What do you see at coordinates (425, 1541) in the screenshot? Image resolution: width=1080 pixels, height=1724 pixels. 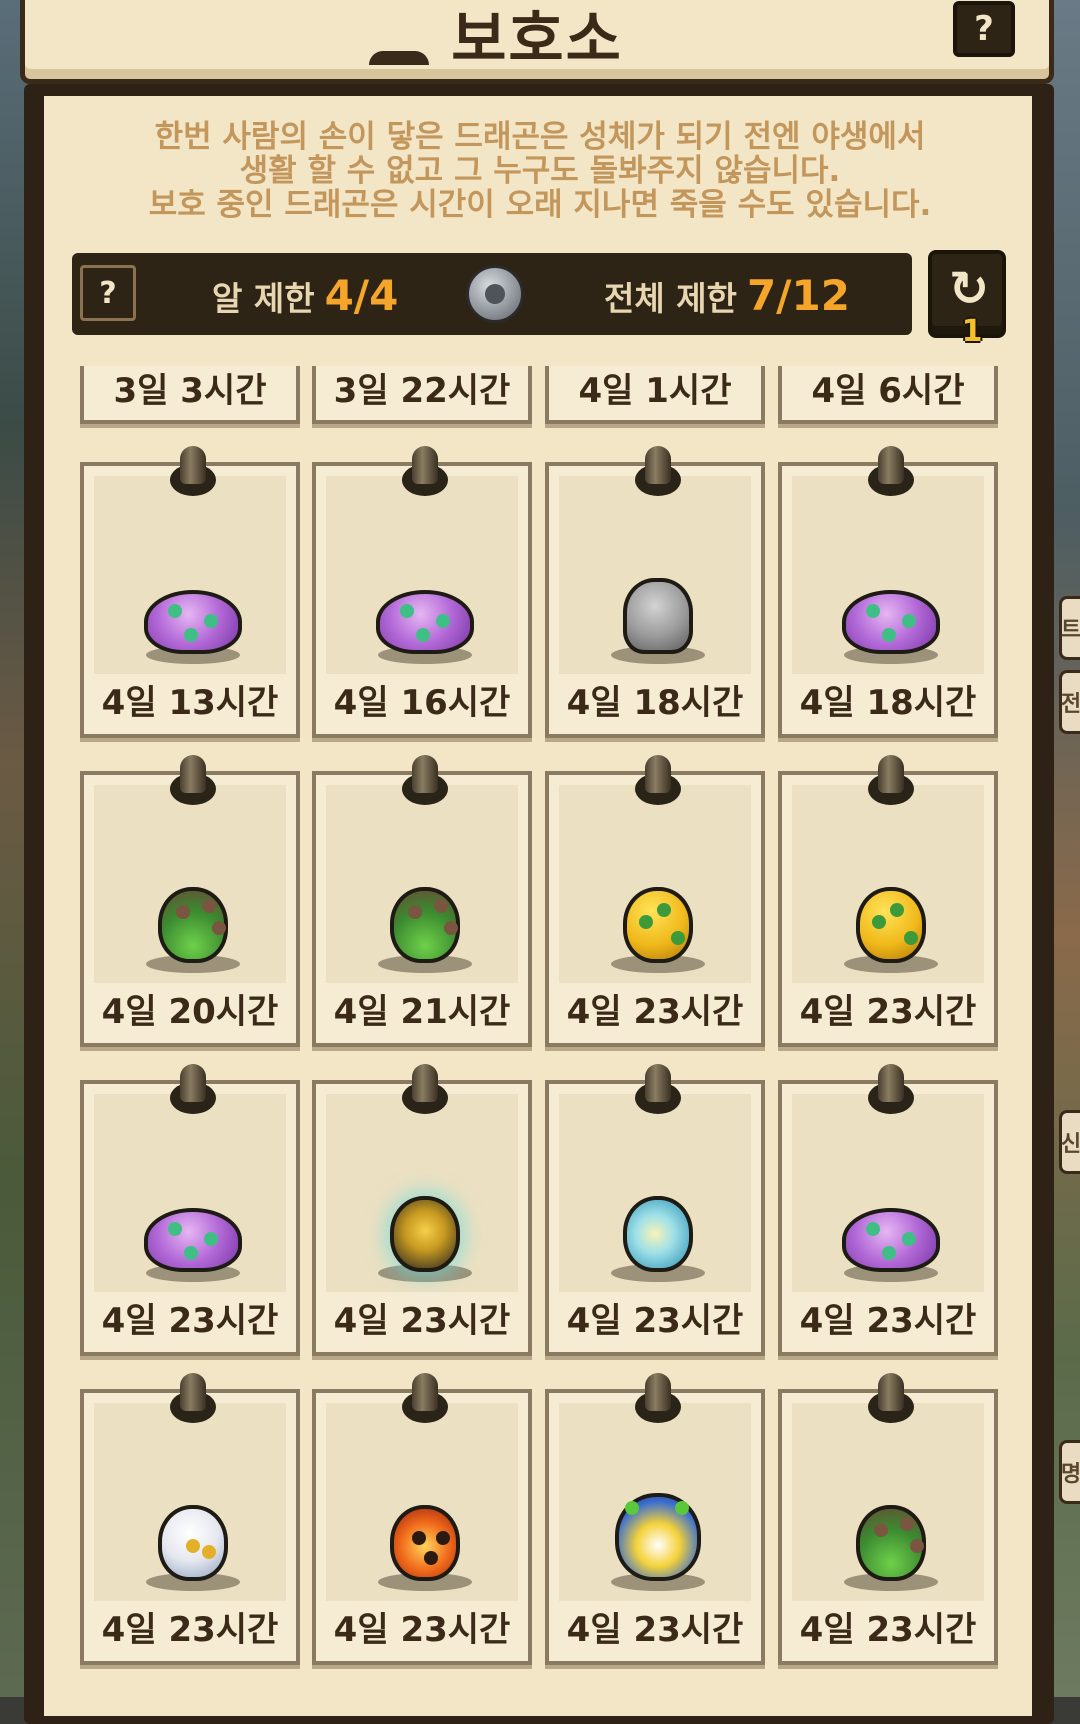 I see `fire-egg-icon` at bounding box center [425, 1541].